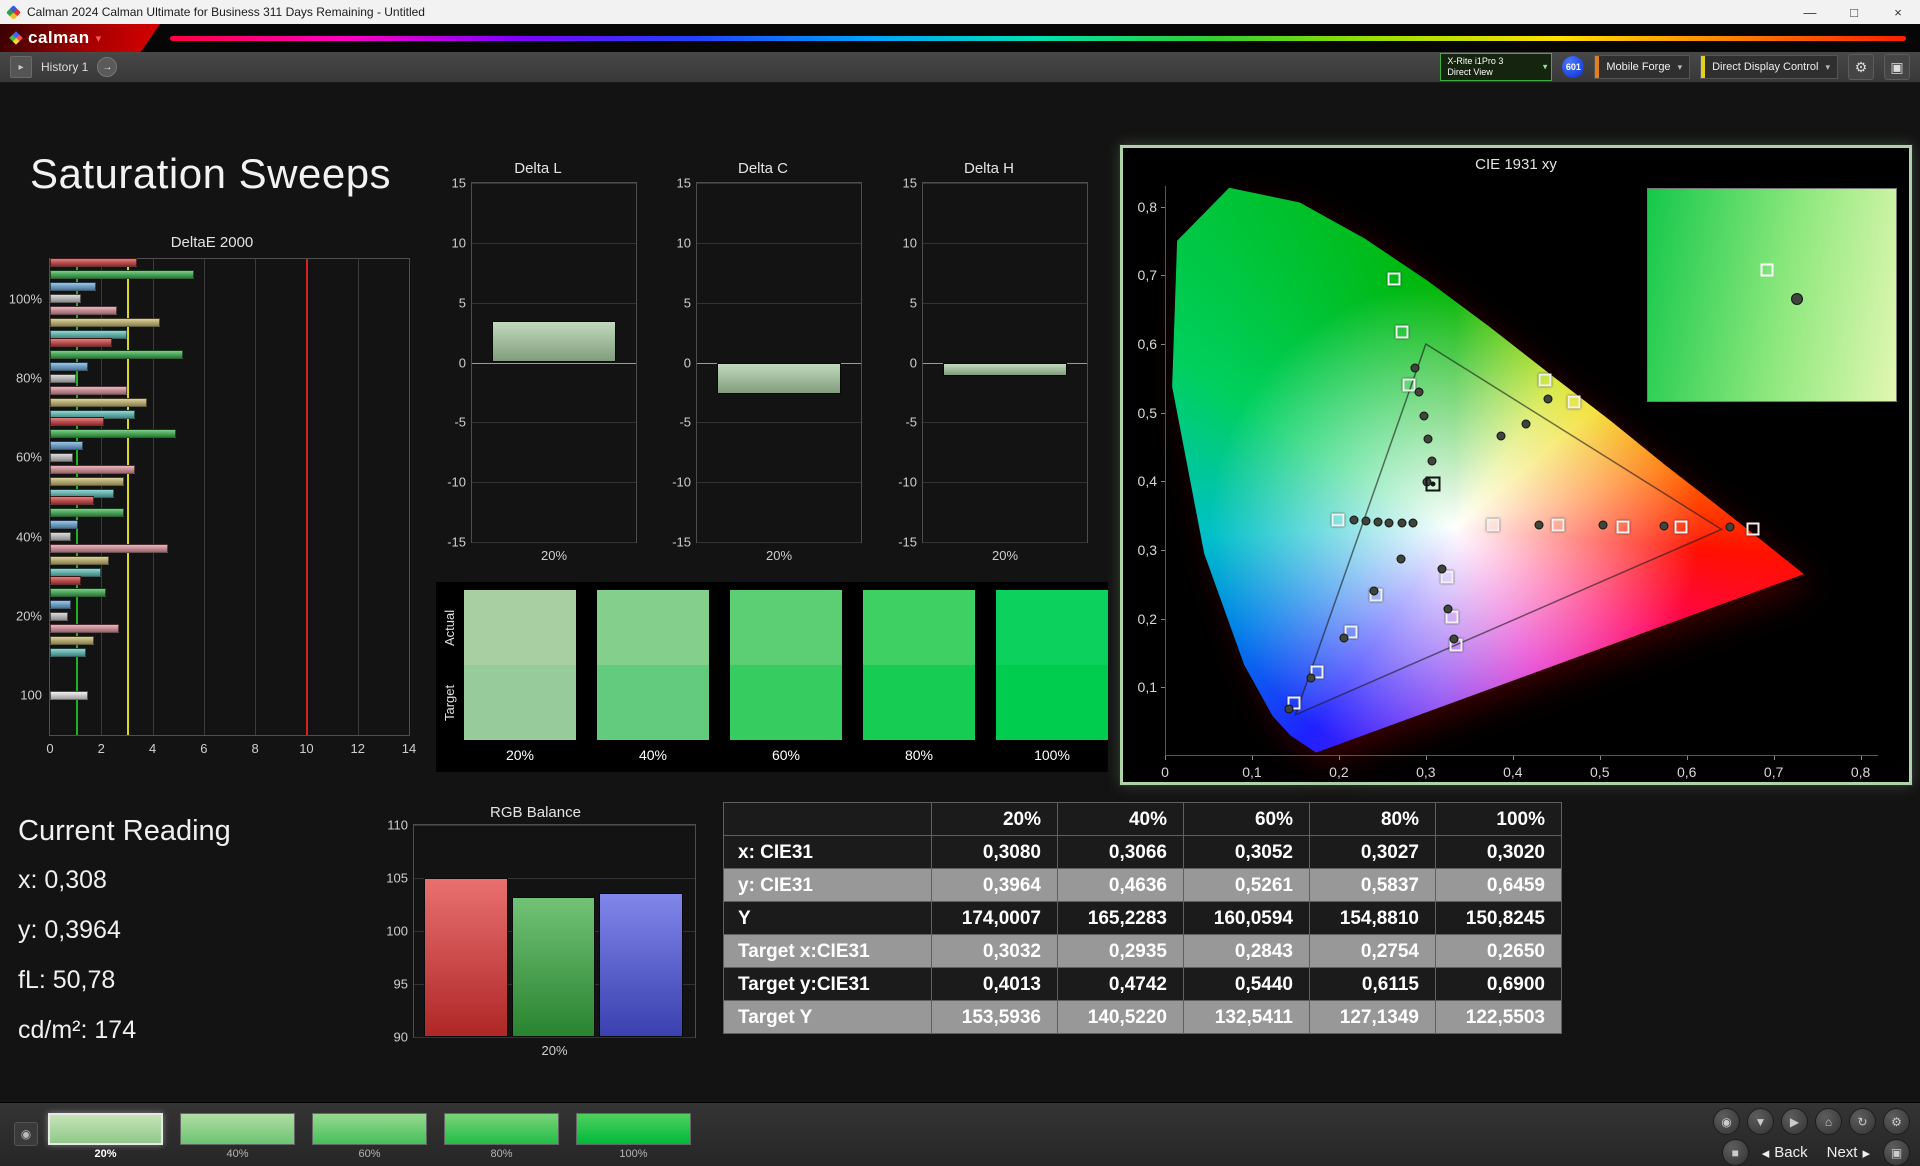  What do you see at coordinates (98, 38) in the screenshot?
I see `chevron-down-icon: ▾` at bounding box center [98, 38].